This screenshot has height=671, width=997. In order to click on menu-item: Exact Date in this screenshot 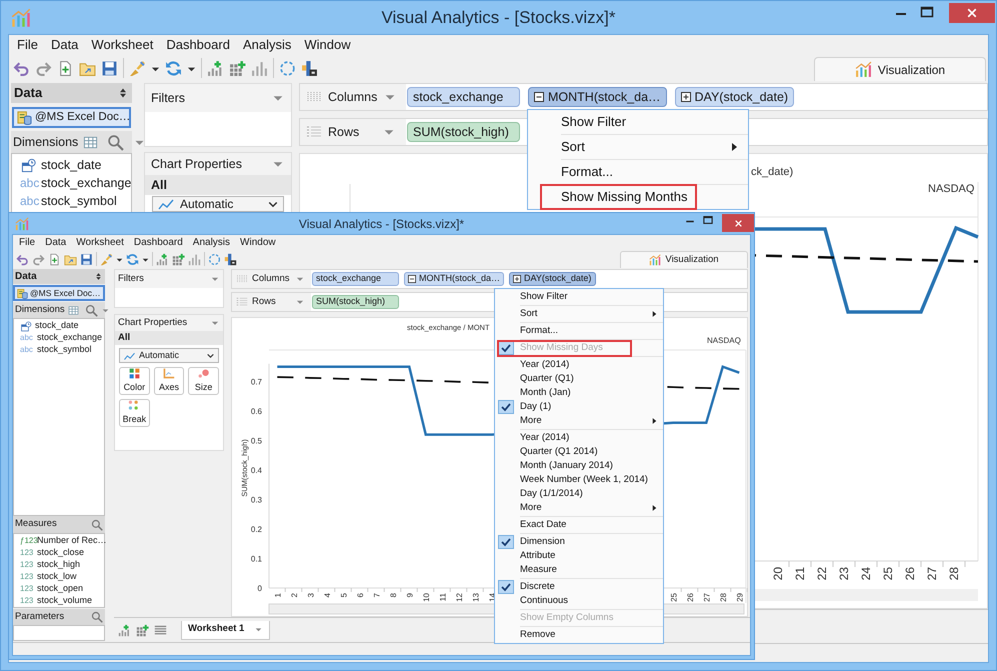, I will do `click(579, 525)`.